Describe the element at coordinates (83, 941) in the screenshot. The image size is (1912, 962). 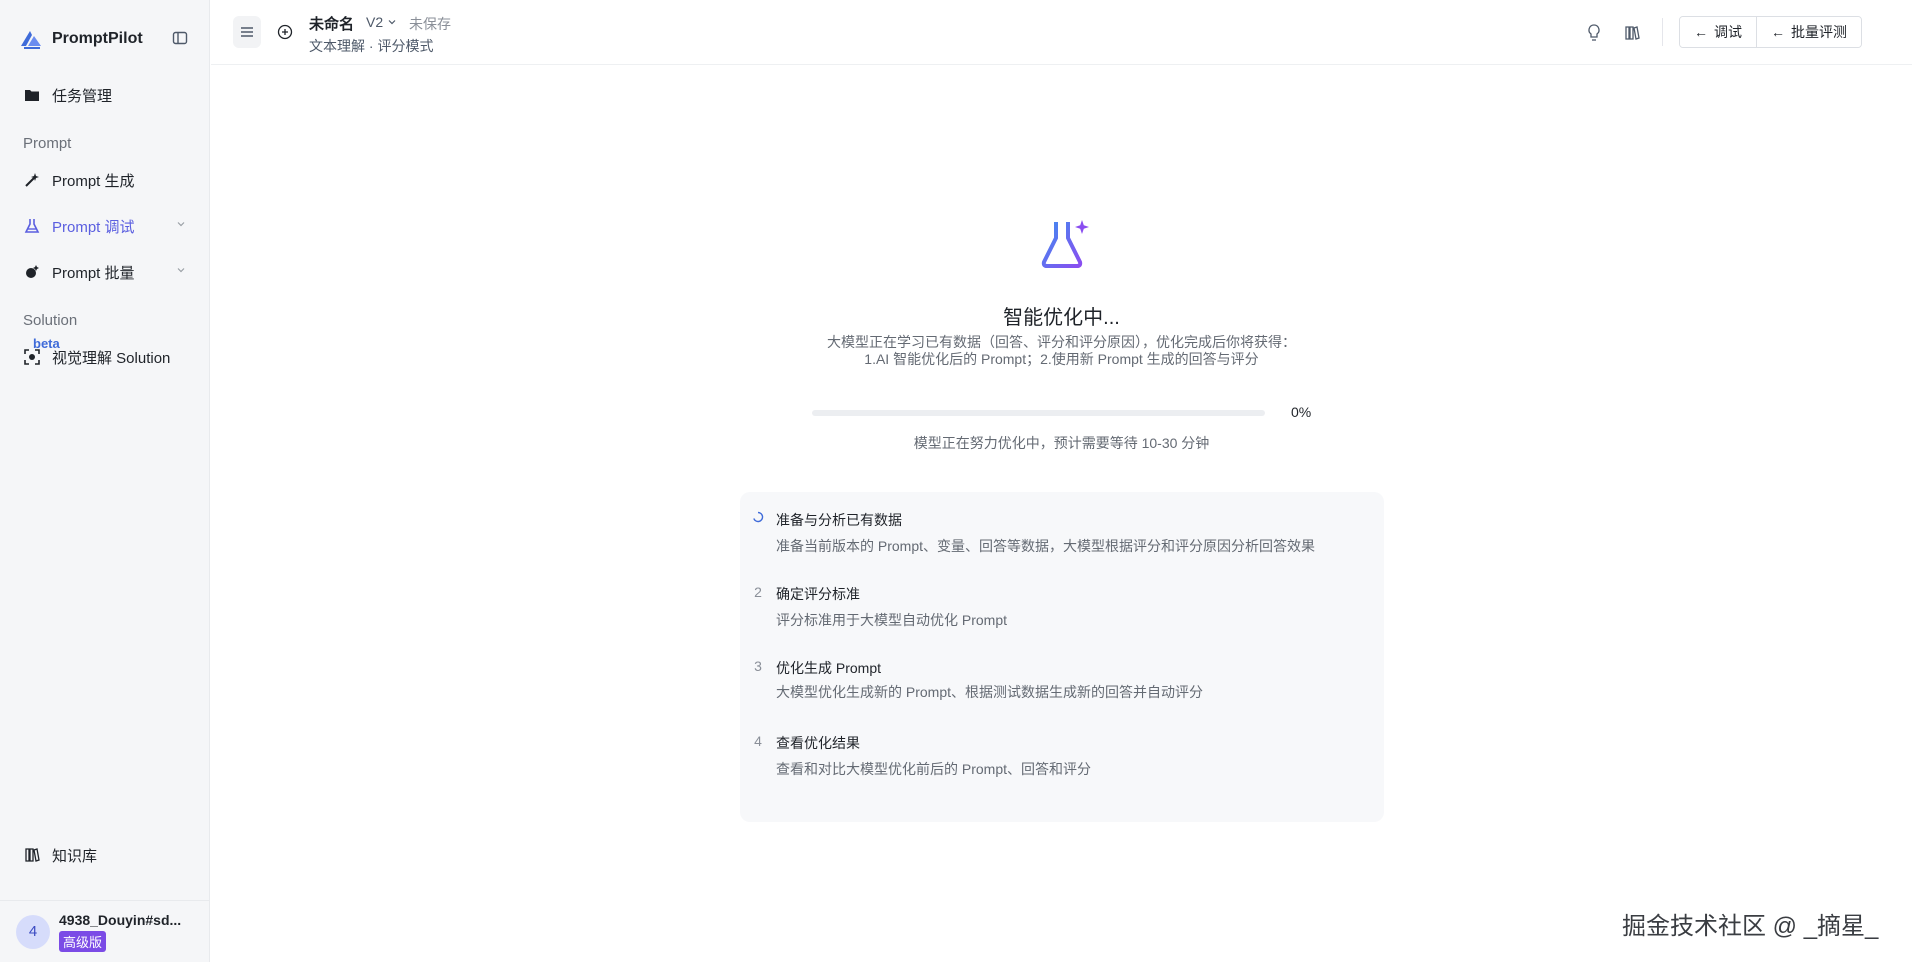
I see `plan-badge: 高级版` at that location.